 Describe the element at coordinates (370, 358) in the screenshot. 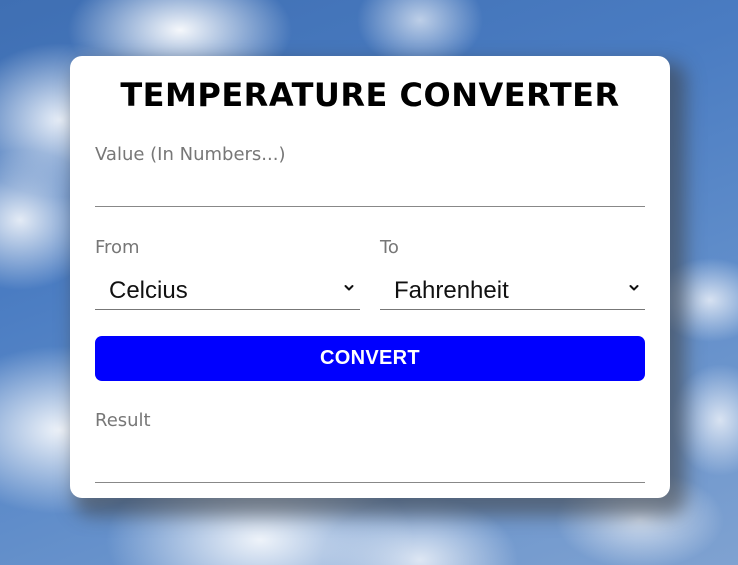

I see `convert-button: CONVERT` at that location.